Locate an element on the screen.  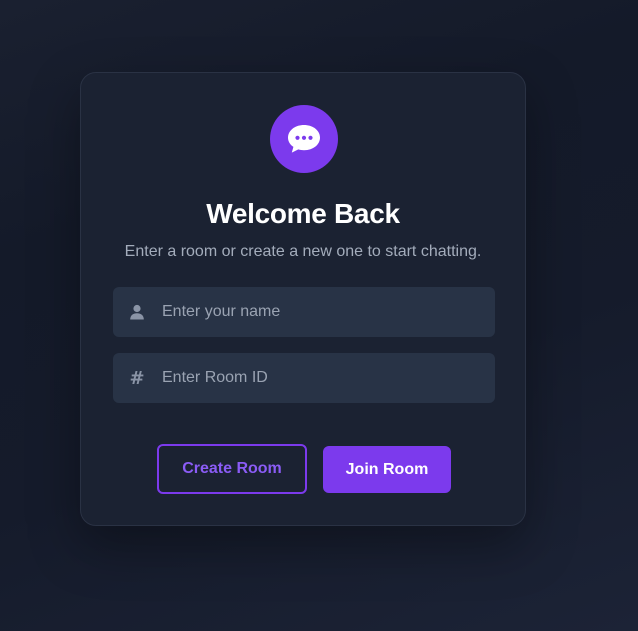
join-room-button: Join Room is located at coordinates (387, 469).